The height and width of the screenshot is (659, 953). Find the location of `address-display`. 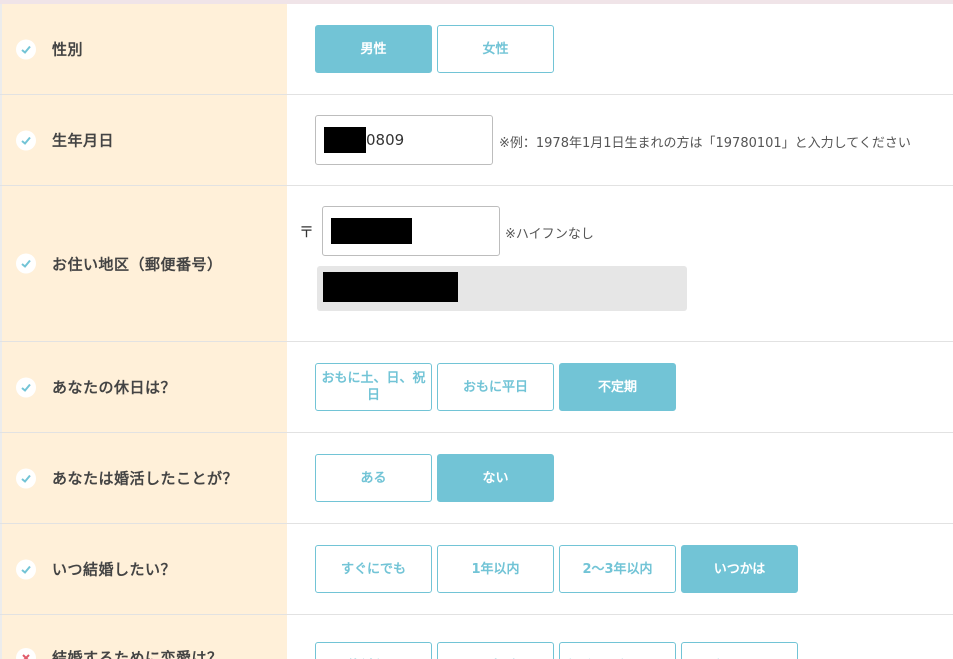

address-display is located at coordinates (502, 288).